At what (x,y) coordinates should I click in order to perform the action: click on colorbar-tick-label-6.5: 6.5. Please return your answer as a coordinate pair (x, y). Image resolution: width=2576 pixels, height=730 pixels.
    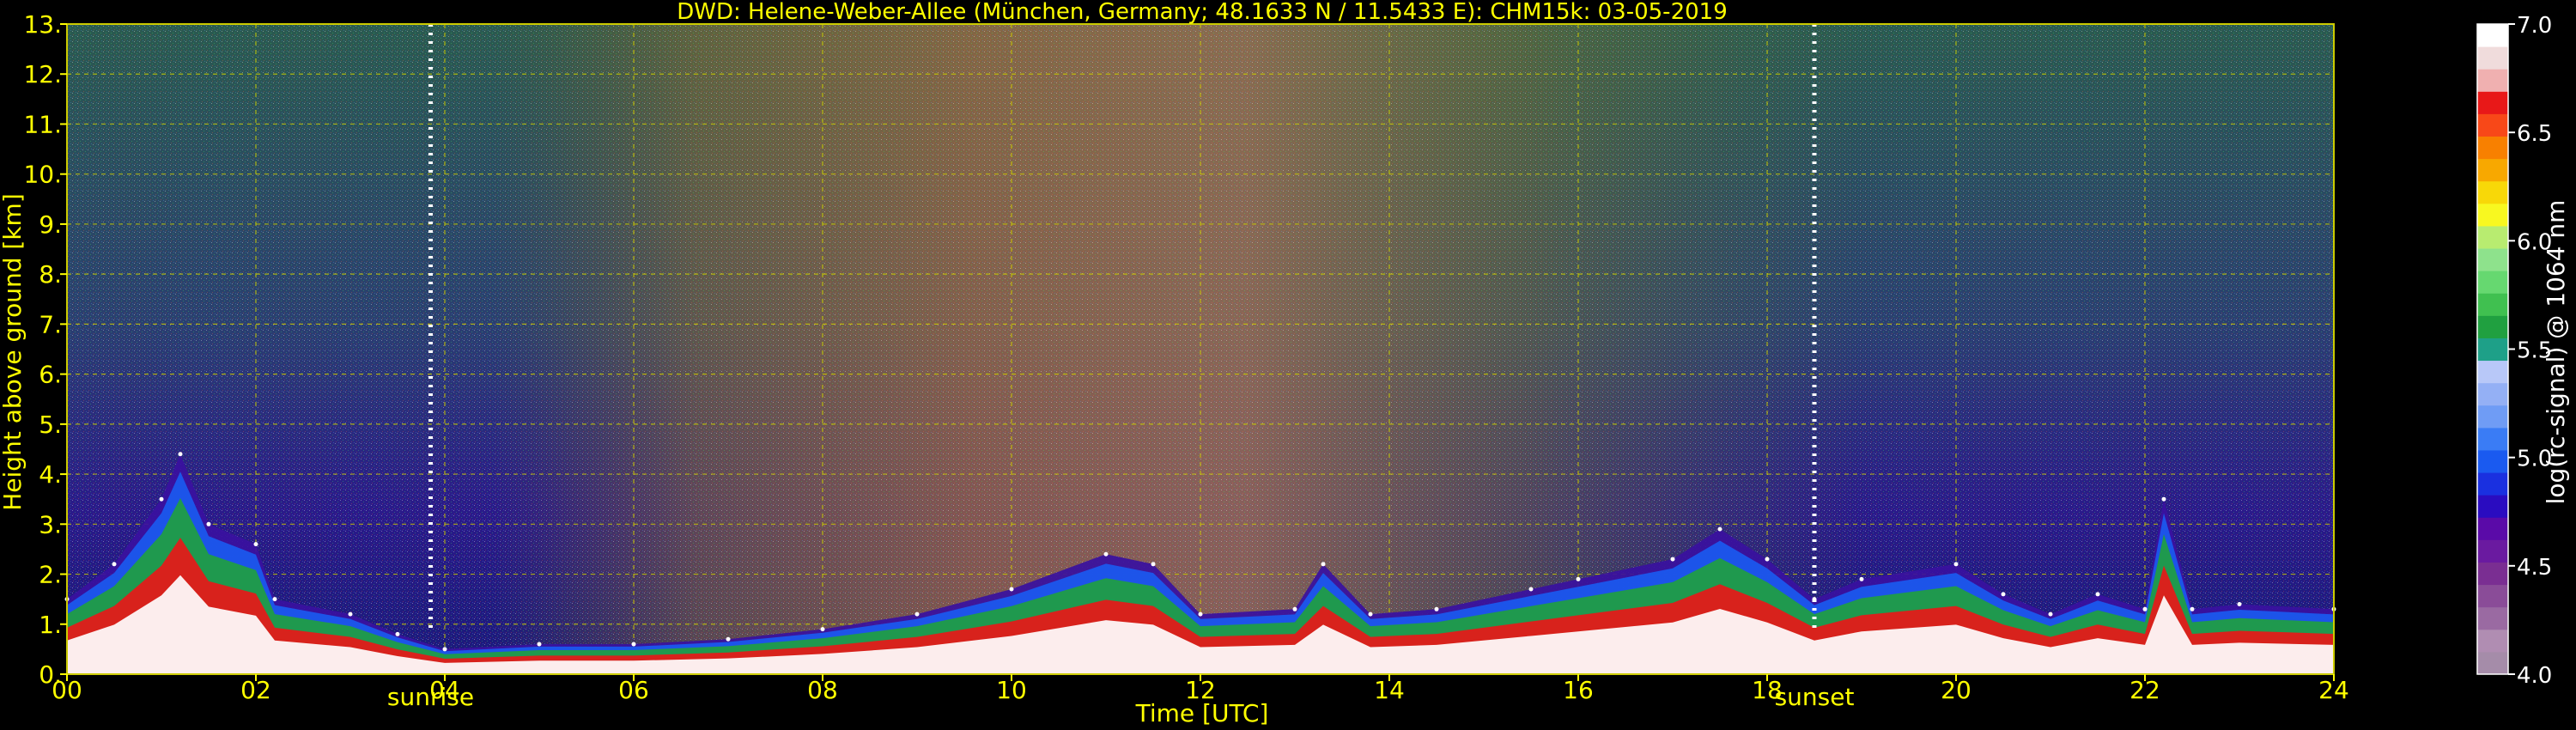
    Looking at the image, I should click on (2535, 134).